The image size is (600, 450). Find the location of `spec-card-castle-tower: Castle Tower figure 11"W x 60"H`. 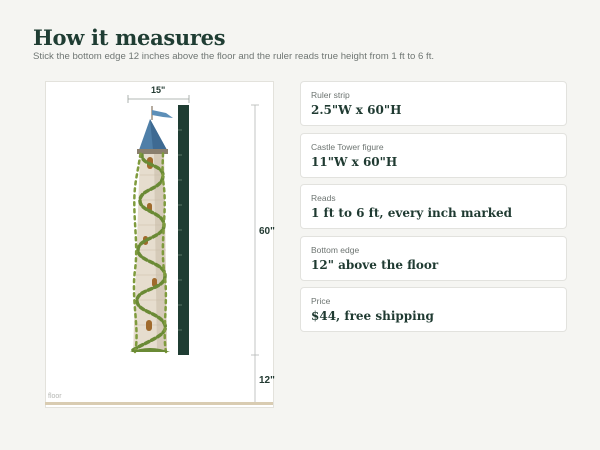

spec-card-castle-tower: Castle Tower figure 11"W x 60"H is located at coordinates (433, 155).